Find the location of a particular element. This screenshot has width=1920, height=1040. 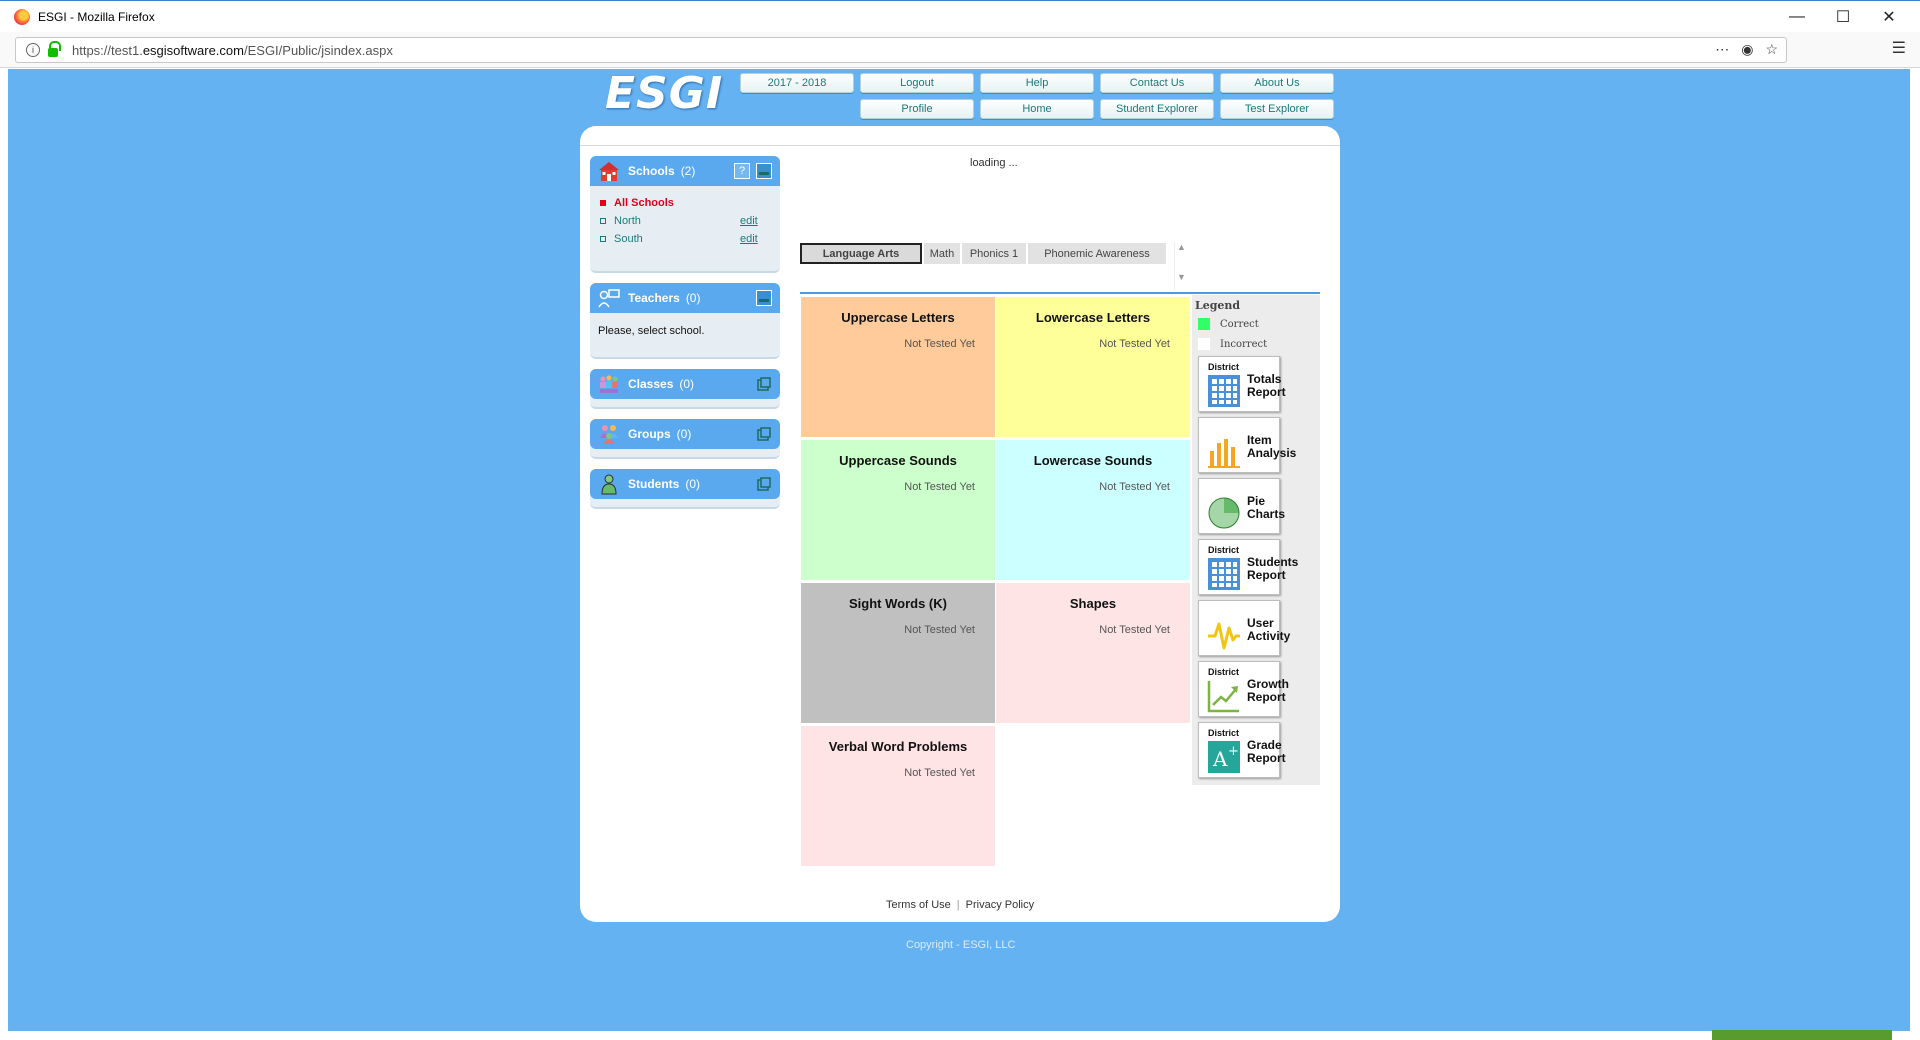

teachers-title: Teachers is located at coordinates (654, 298).